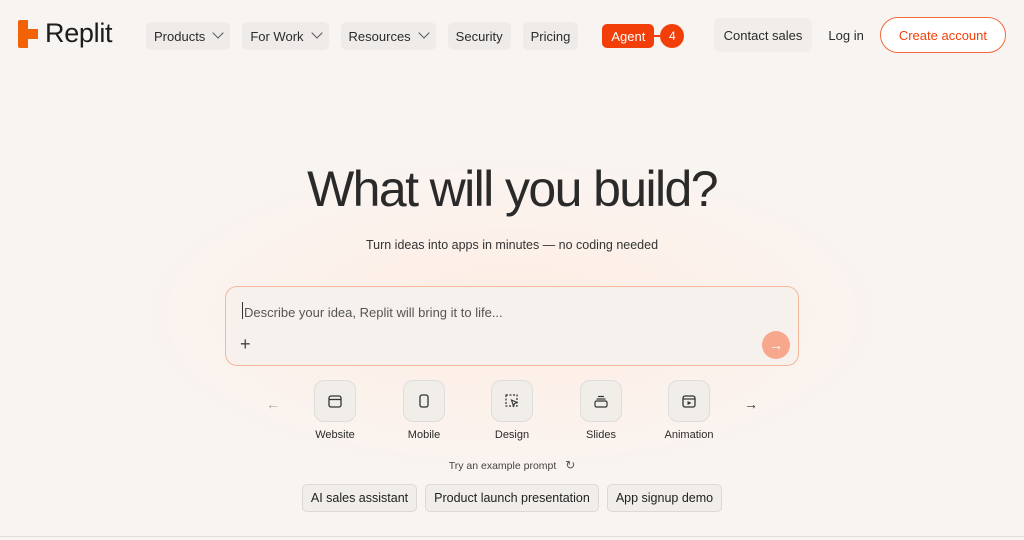 Image resolution: width=1024 pixels, height=540 pixels. I want to click on idea-prompt-input, so click(504, 312).